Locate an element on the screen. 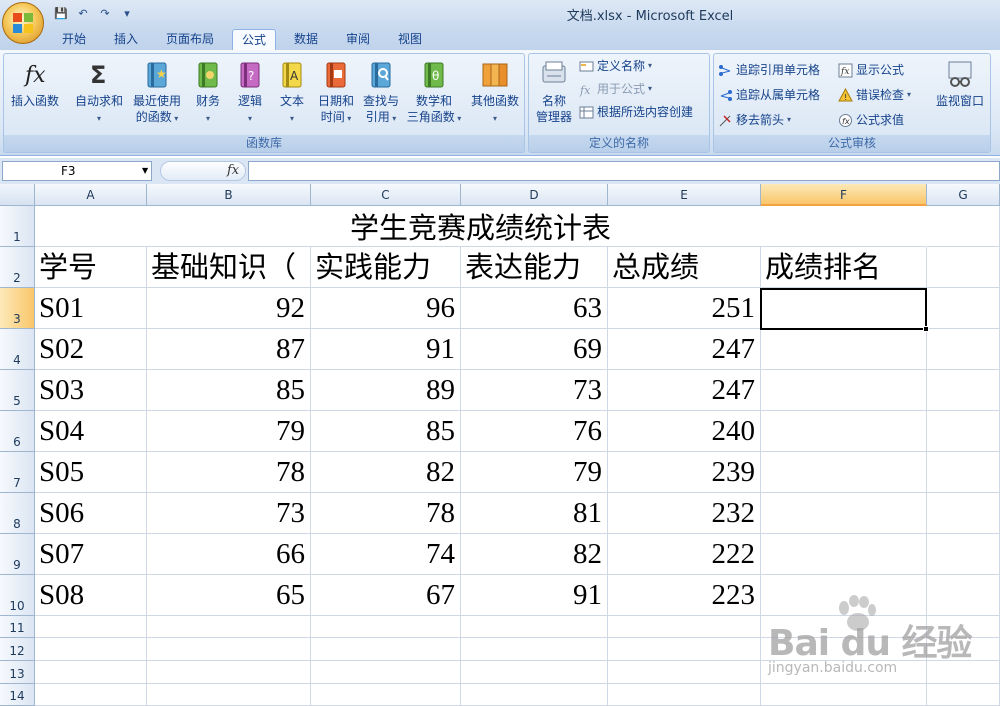 The height and width of the screenshot is (706, 1000). cell-f8 is located at coordinates (844, 513).